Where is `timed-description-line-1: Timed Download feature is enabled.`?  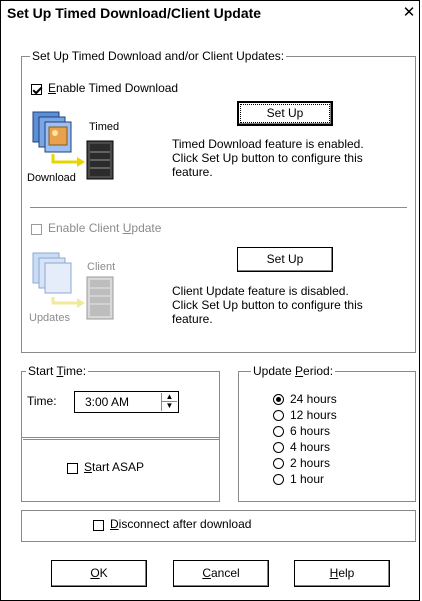 timed-description-line-1: Timed Download feature is enabled. is located at coordinates (268, 144).